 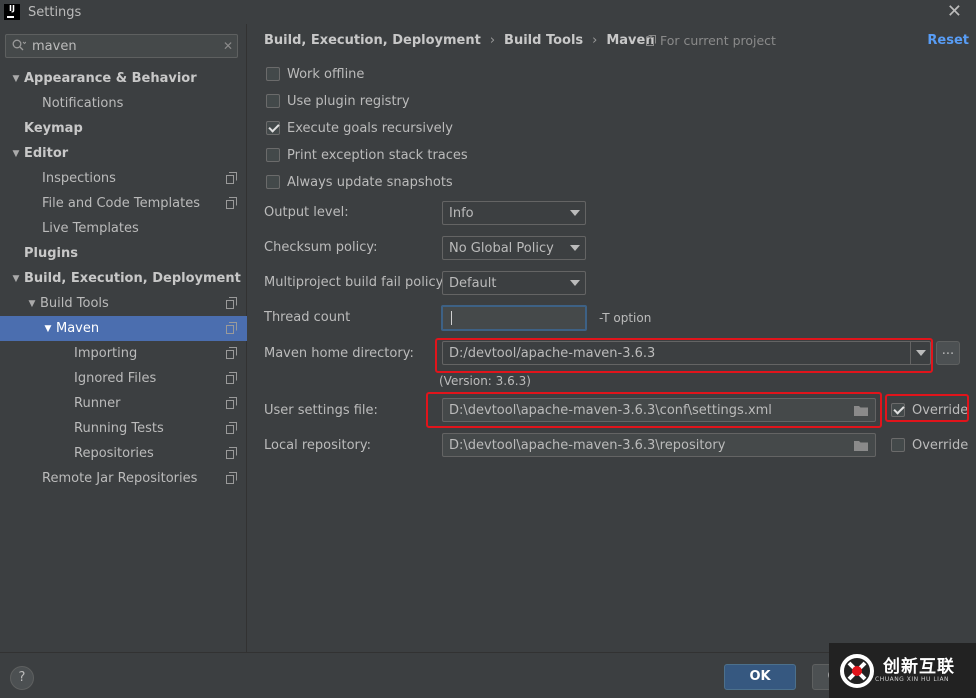 I want to click on sidebar-item-ignored-files: Ignored Files, so click(x=123, y=378).